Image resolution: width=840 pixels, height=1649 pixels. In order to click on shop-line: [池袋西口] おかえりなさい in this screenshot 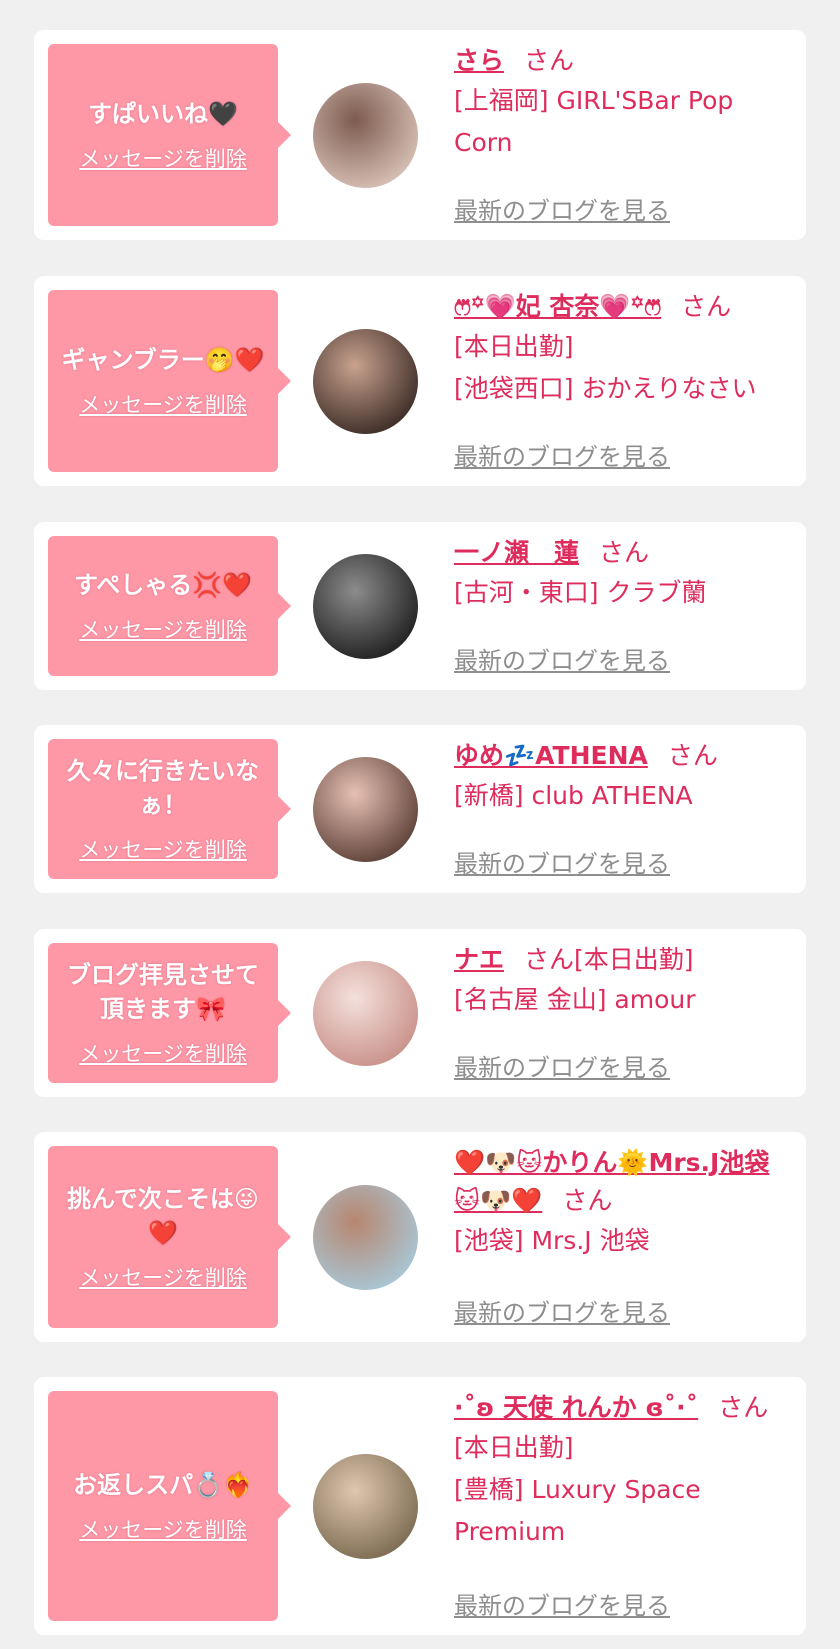, I will do `click(605, 388)`.